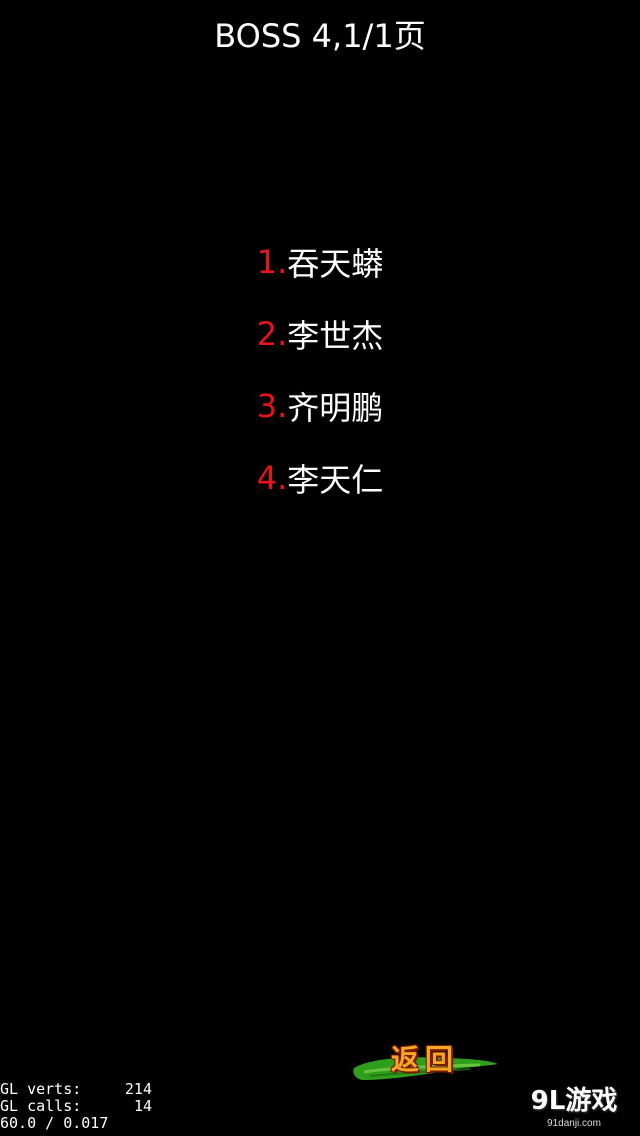 Image resolution: width=640 pixels, height=1136 pixels. What do you see at coordinates (335, 408) in the screenshot?
I see `boss-name: 齐明鹏` at bounding box center [335, 408].